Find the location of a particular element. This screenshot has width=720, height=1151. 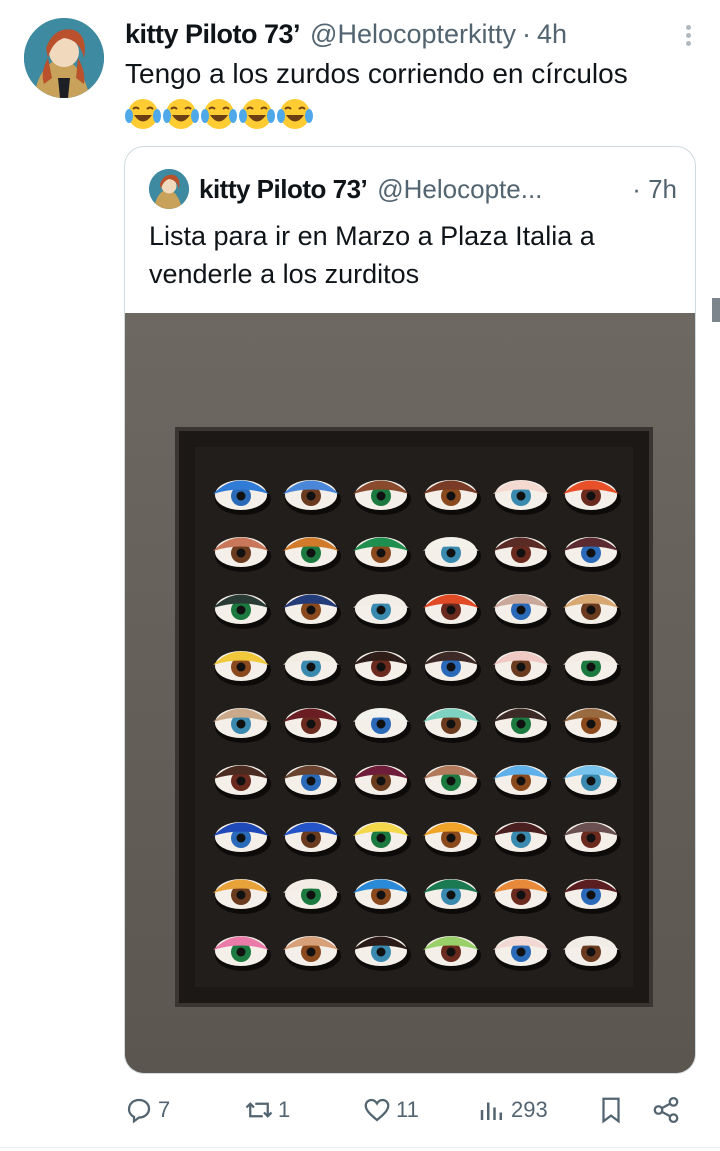

reply-button: 7 is located at coordinates (147, 1110).